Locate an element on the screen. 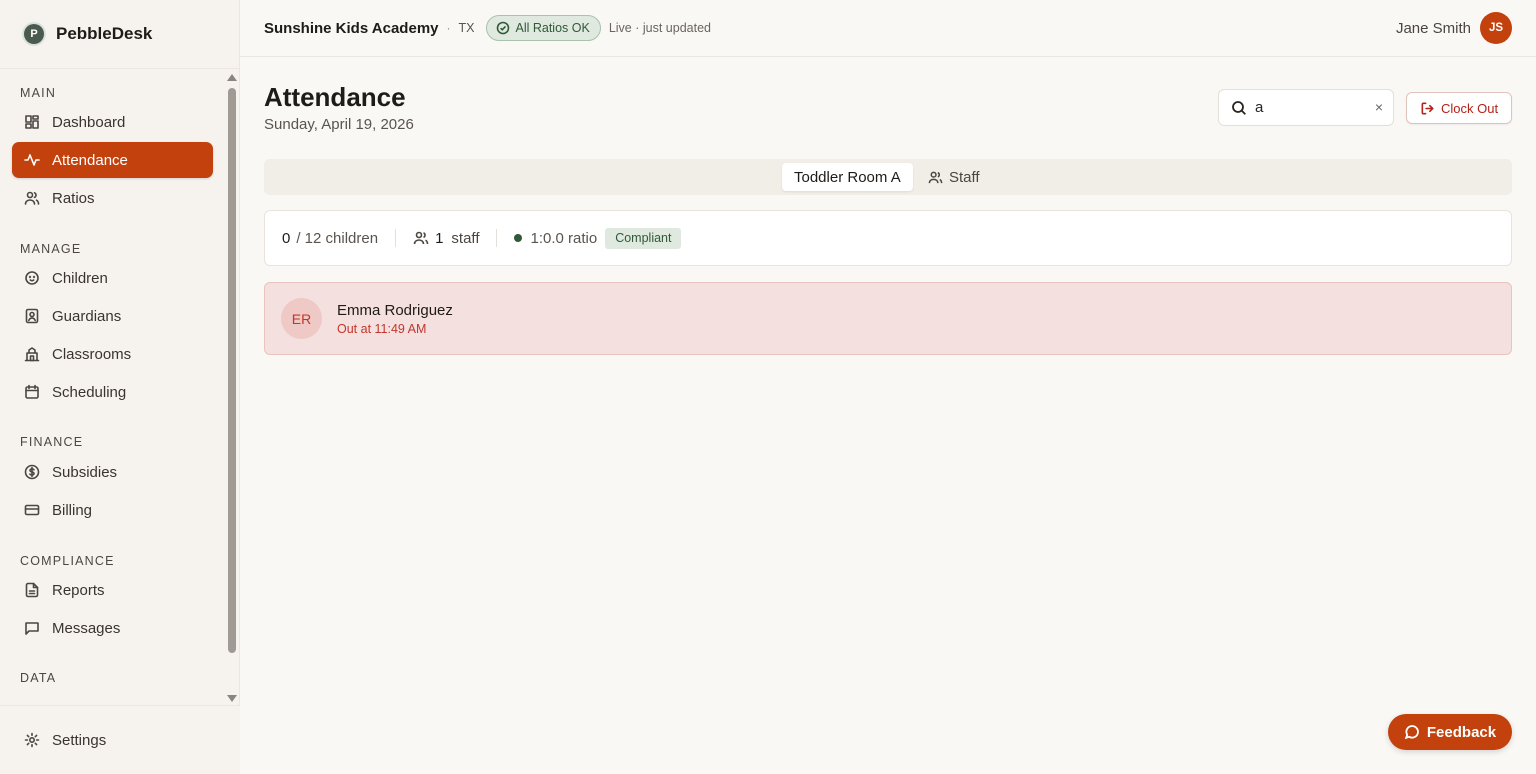 Image resolution: width=1536 pixels, height=774 pixels. section-data: DATA is located at coordinates (38, 678).